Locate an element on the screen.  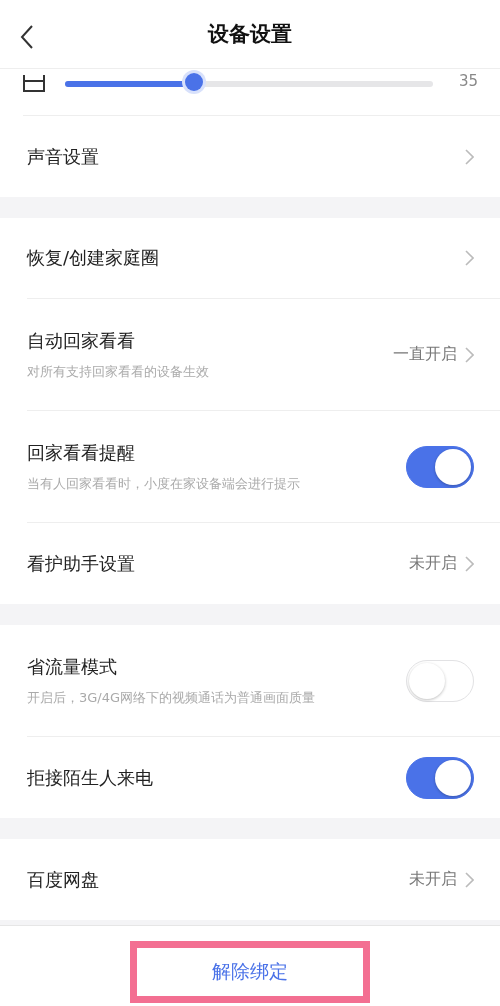
screen-icon is located at coordinates (34, 84).